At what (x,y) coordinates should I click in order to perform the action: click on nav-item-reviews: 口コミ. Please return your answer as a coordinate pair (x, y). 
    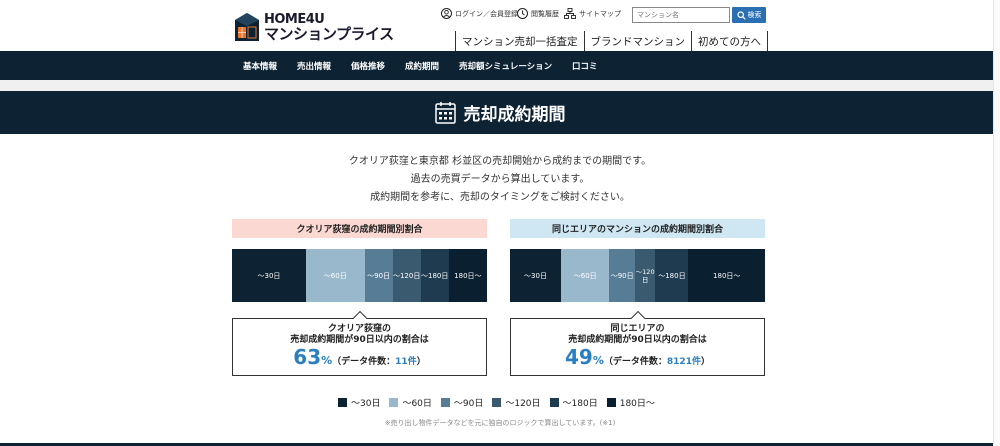
    Looking at the image, I should click on (585, 65).